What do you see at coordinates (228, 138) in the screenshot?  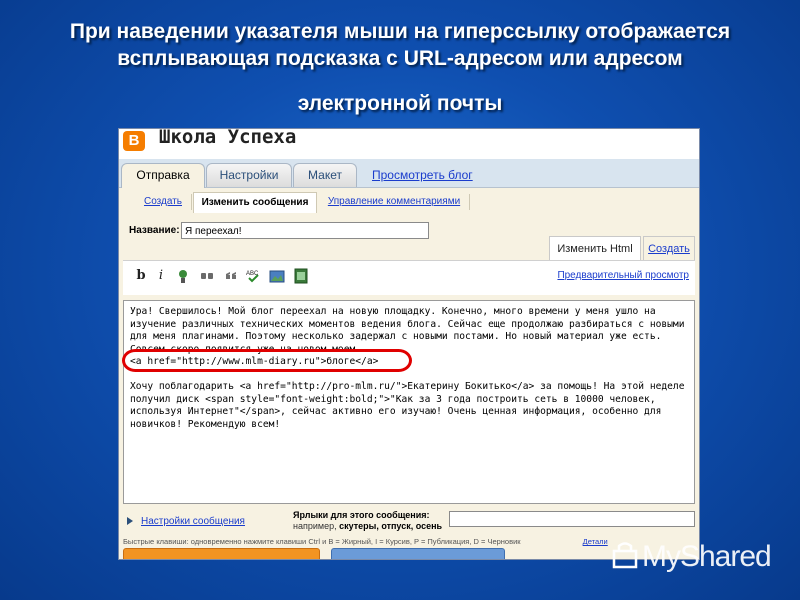 I see `blog-name: Школа Успеха` at bounding box center [228, 138].